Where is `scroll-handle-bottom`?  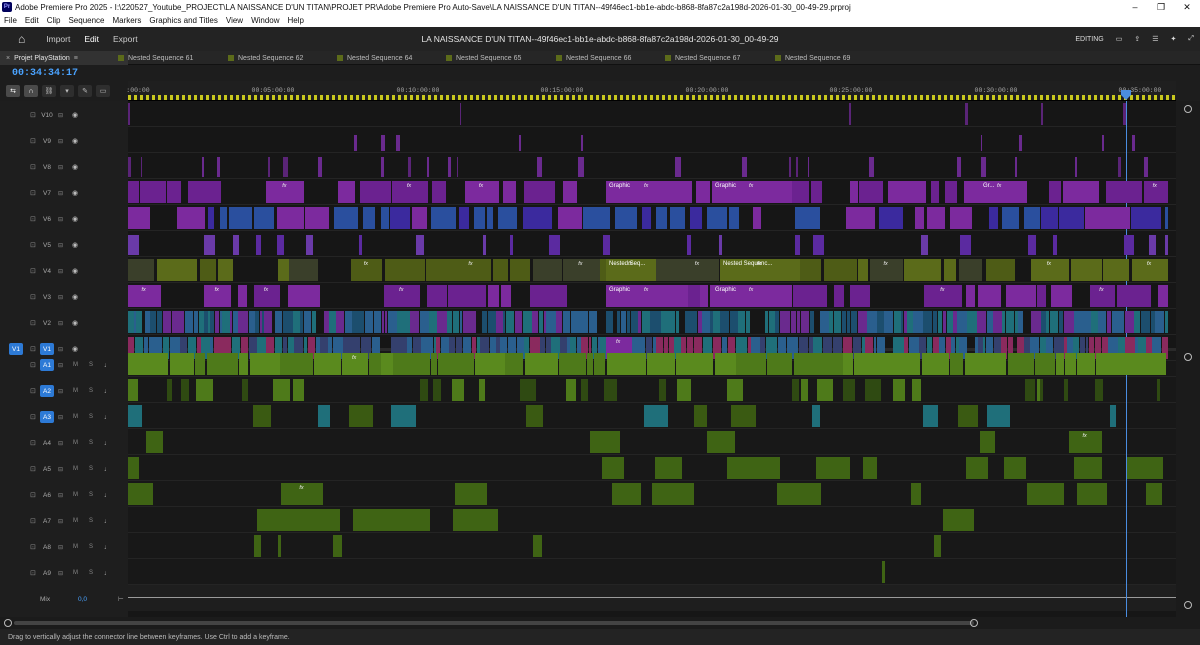 scroll-handle-bottom is located at coordinates (1188, 605).